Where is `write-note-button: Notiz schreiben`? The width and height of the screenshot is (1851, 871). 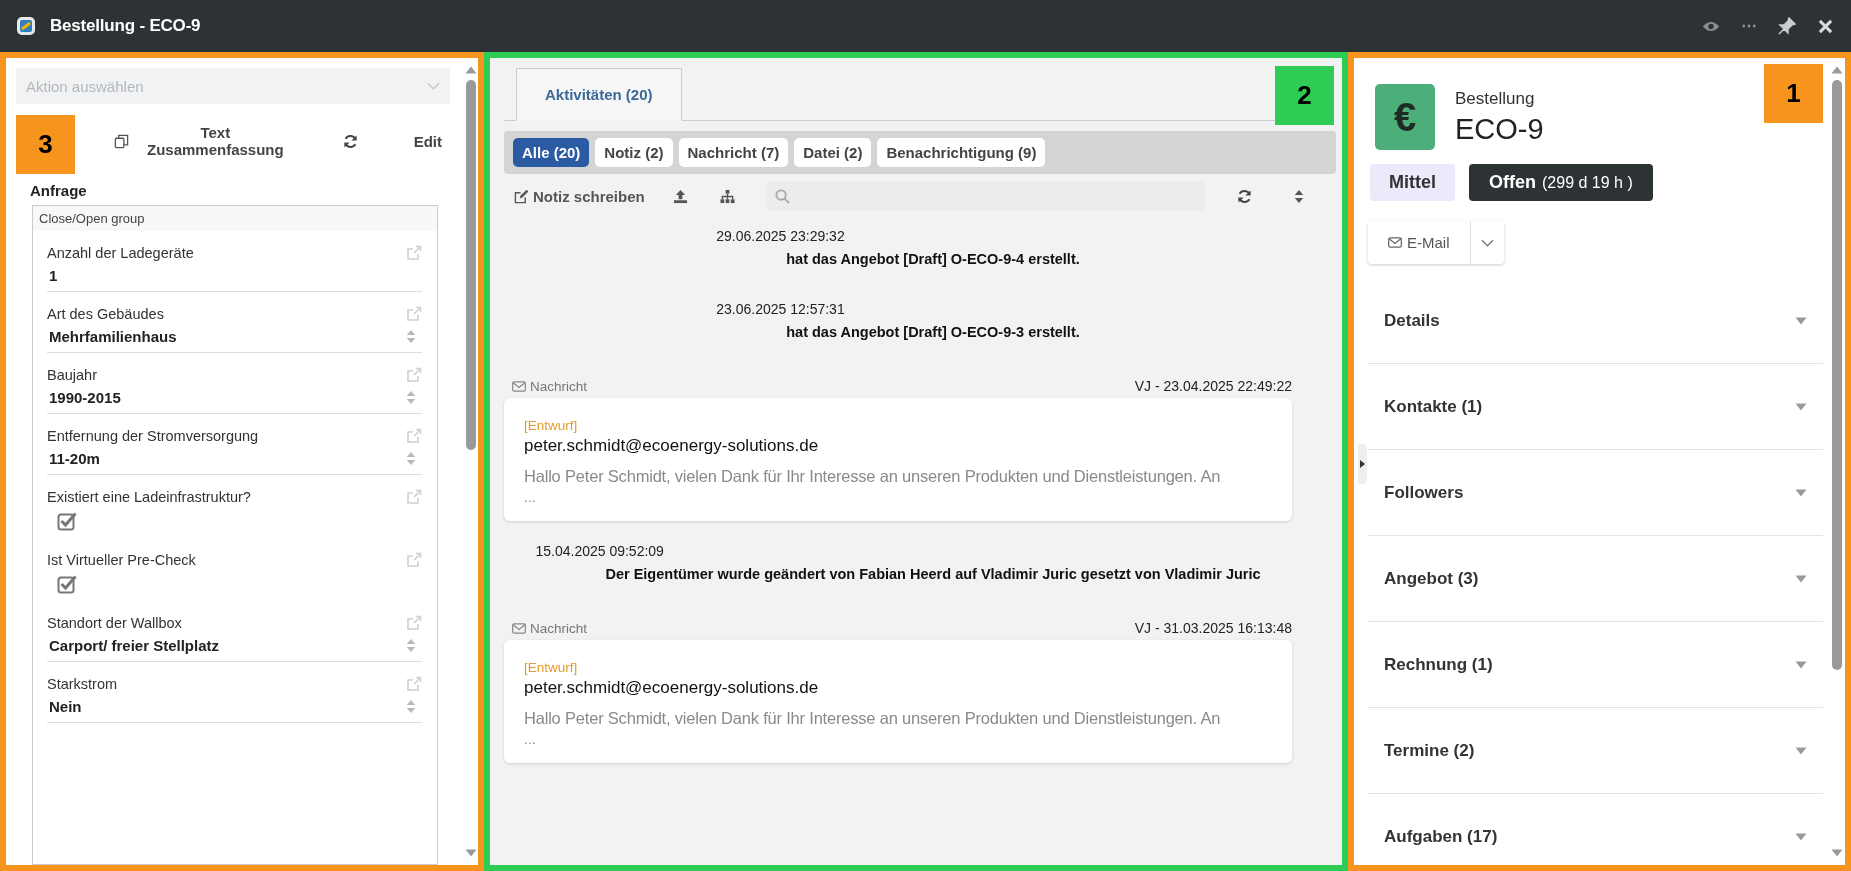 write-note-button: Notiz schreiben is located at coordinates (579, 196).